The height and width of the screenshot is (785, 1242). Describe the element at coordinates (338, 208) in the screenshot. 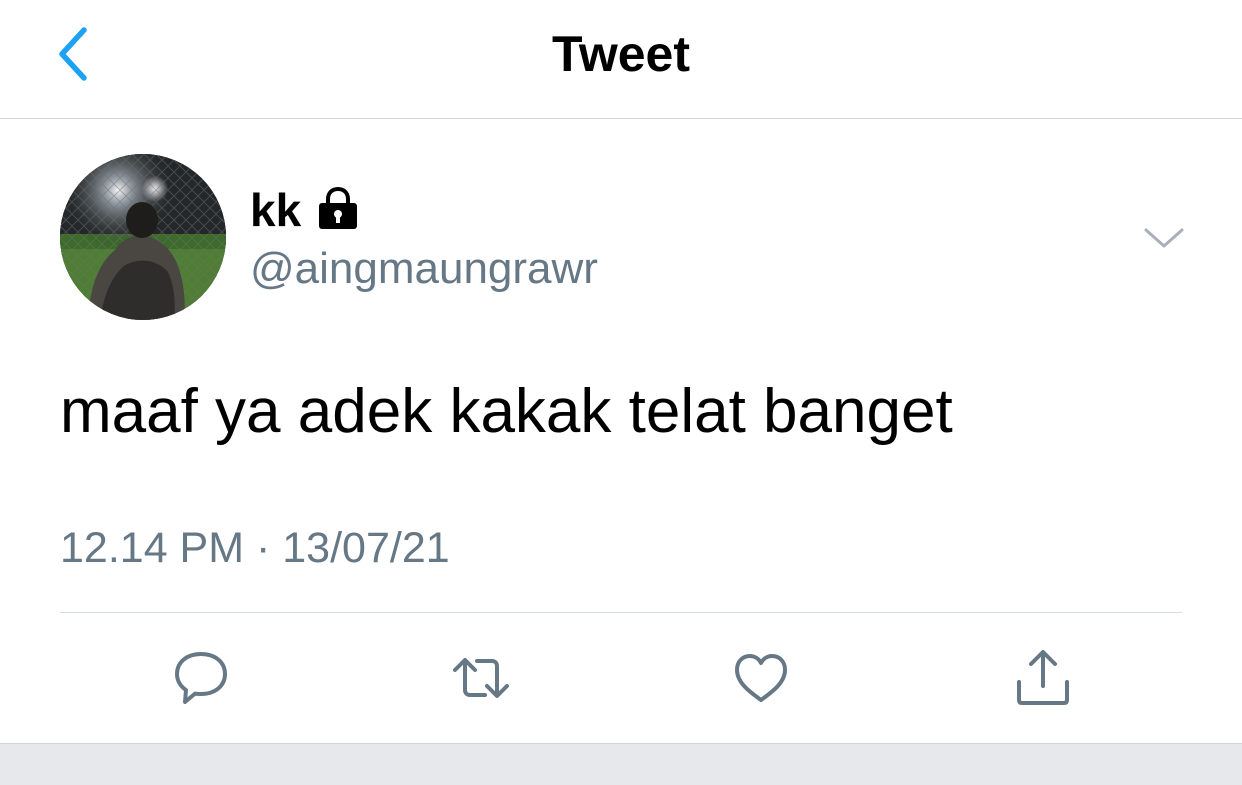

I see `lock-icon` at that location.